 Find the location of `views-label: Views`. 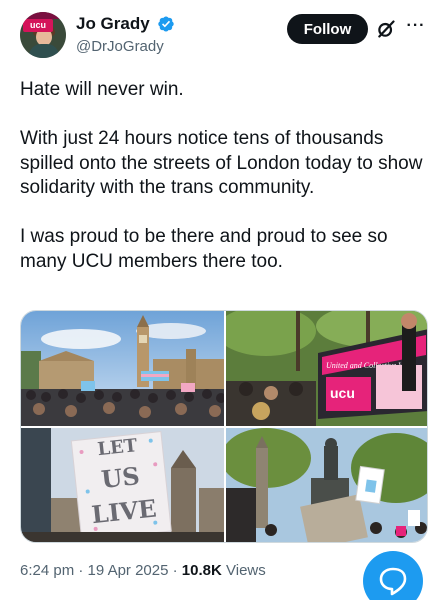

views-label: Views is located at coordinates (246, 570).